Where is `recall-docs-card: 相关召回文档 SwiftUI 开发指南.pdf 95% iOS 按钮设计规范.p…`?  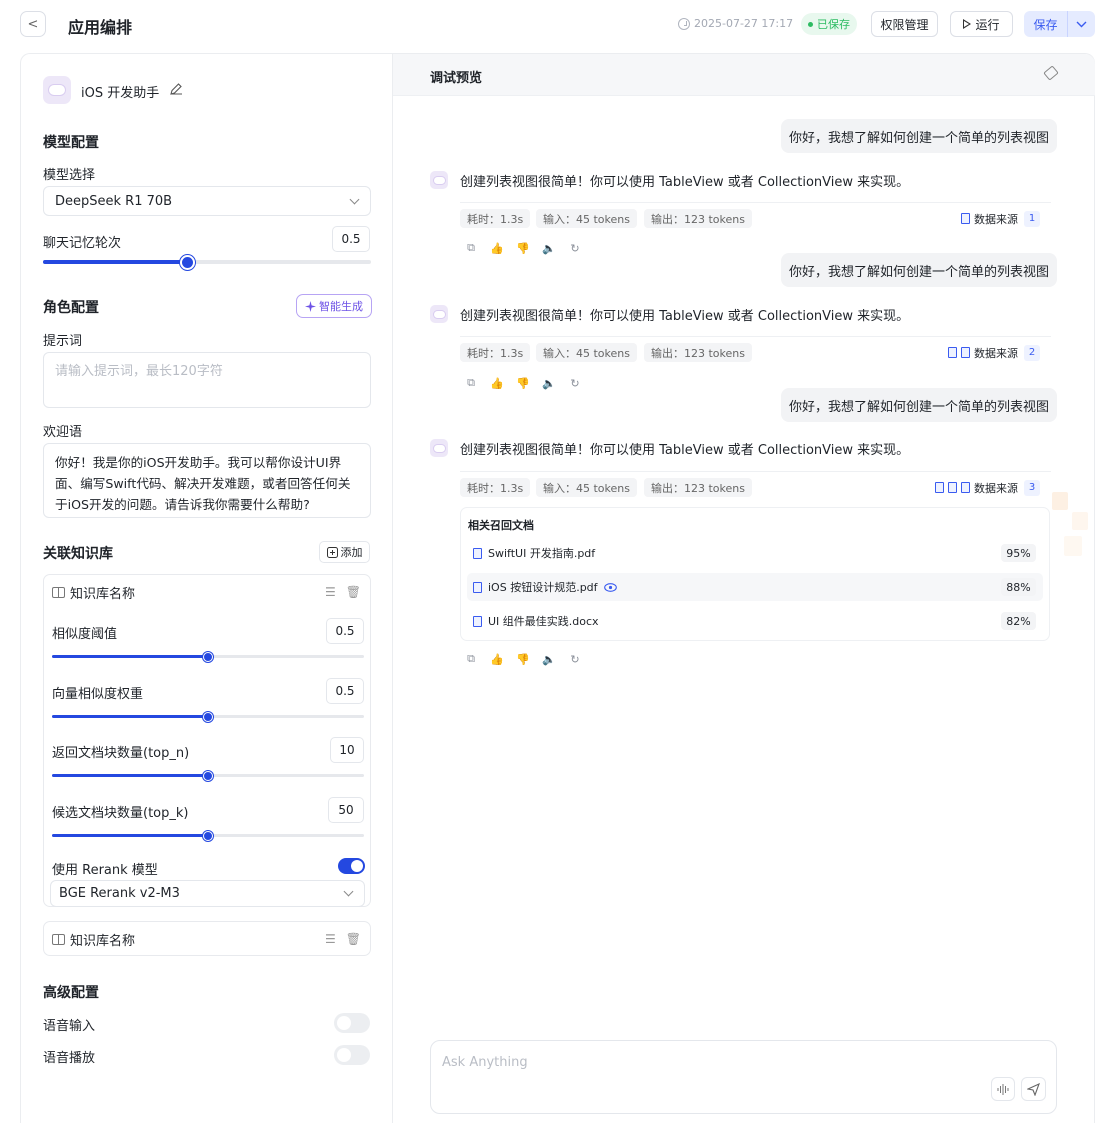
recall-docs-card: 相关召回文档 SwiftUI 开发指南.pdf 95% iOS 按钮设计规范.p… is located at coordinates (755, 574).